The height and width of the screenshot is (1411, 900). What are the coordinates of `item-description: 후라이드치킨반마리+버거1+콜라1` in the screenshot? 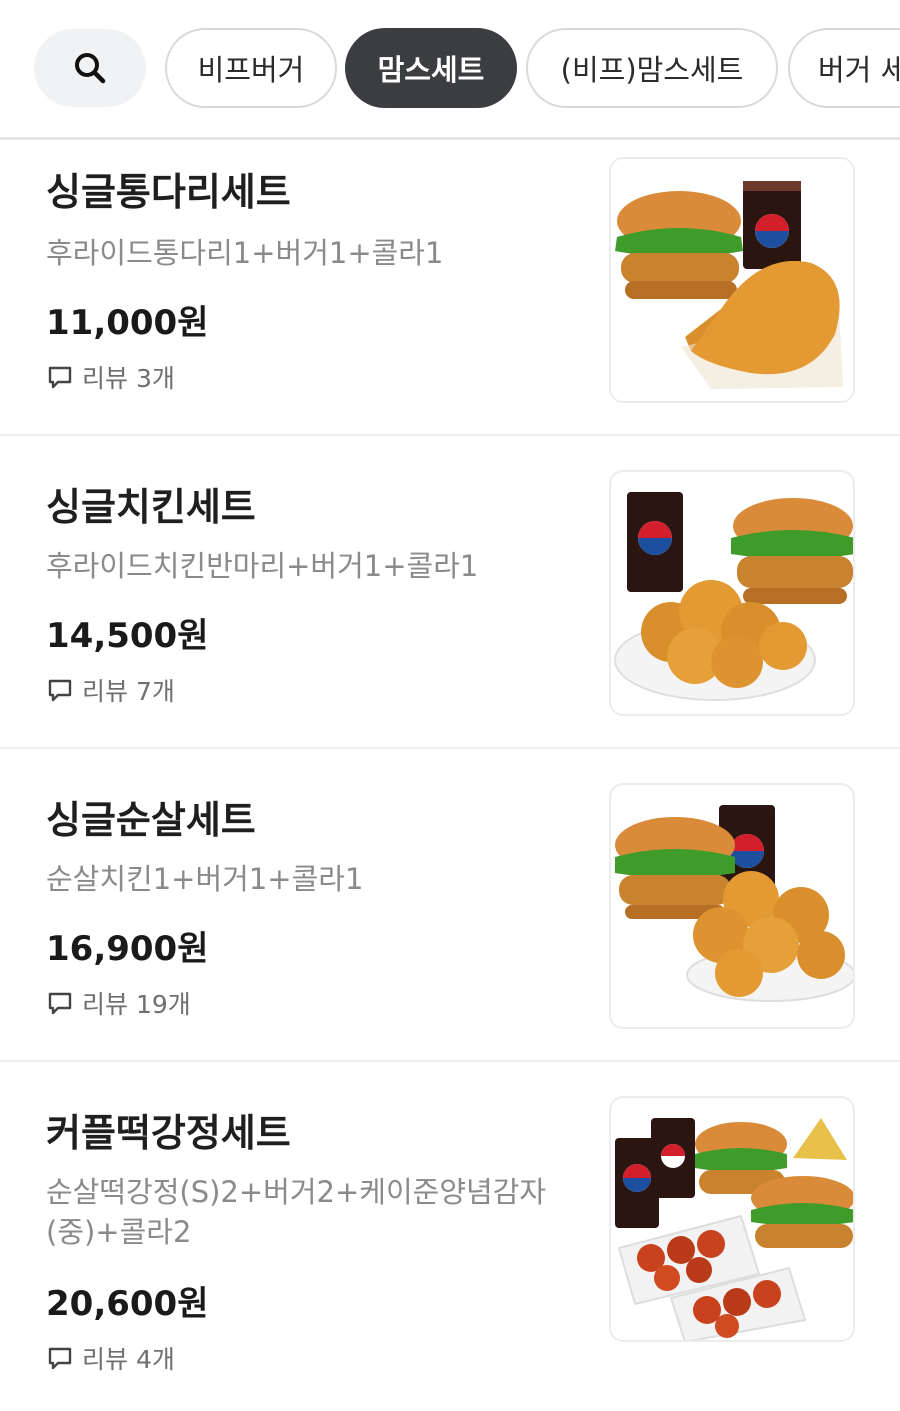 It's located at (262, 566).